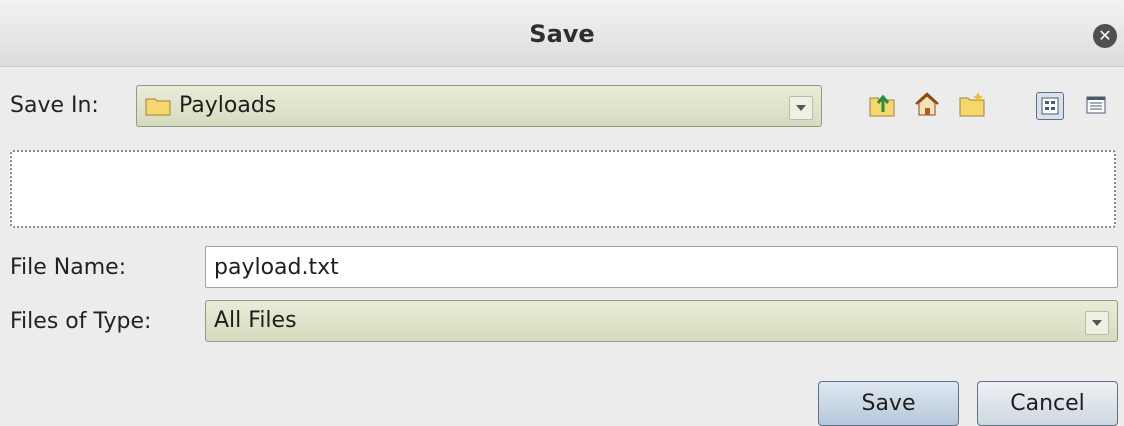 The image size is (1124, 426). Describe the element at coordinates (972, 104) in the screenshot. I see `new-folder-icon` at that location.